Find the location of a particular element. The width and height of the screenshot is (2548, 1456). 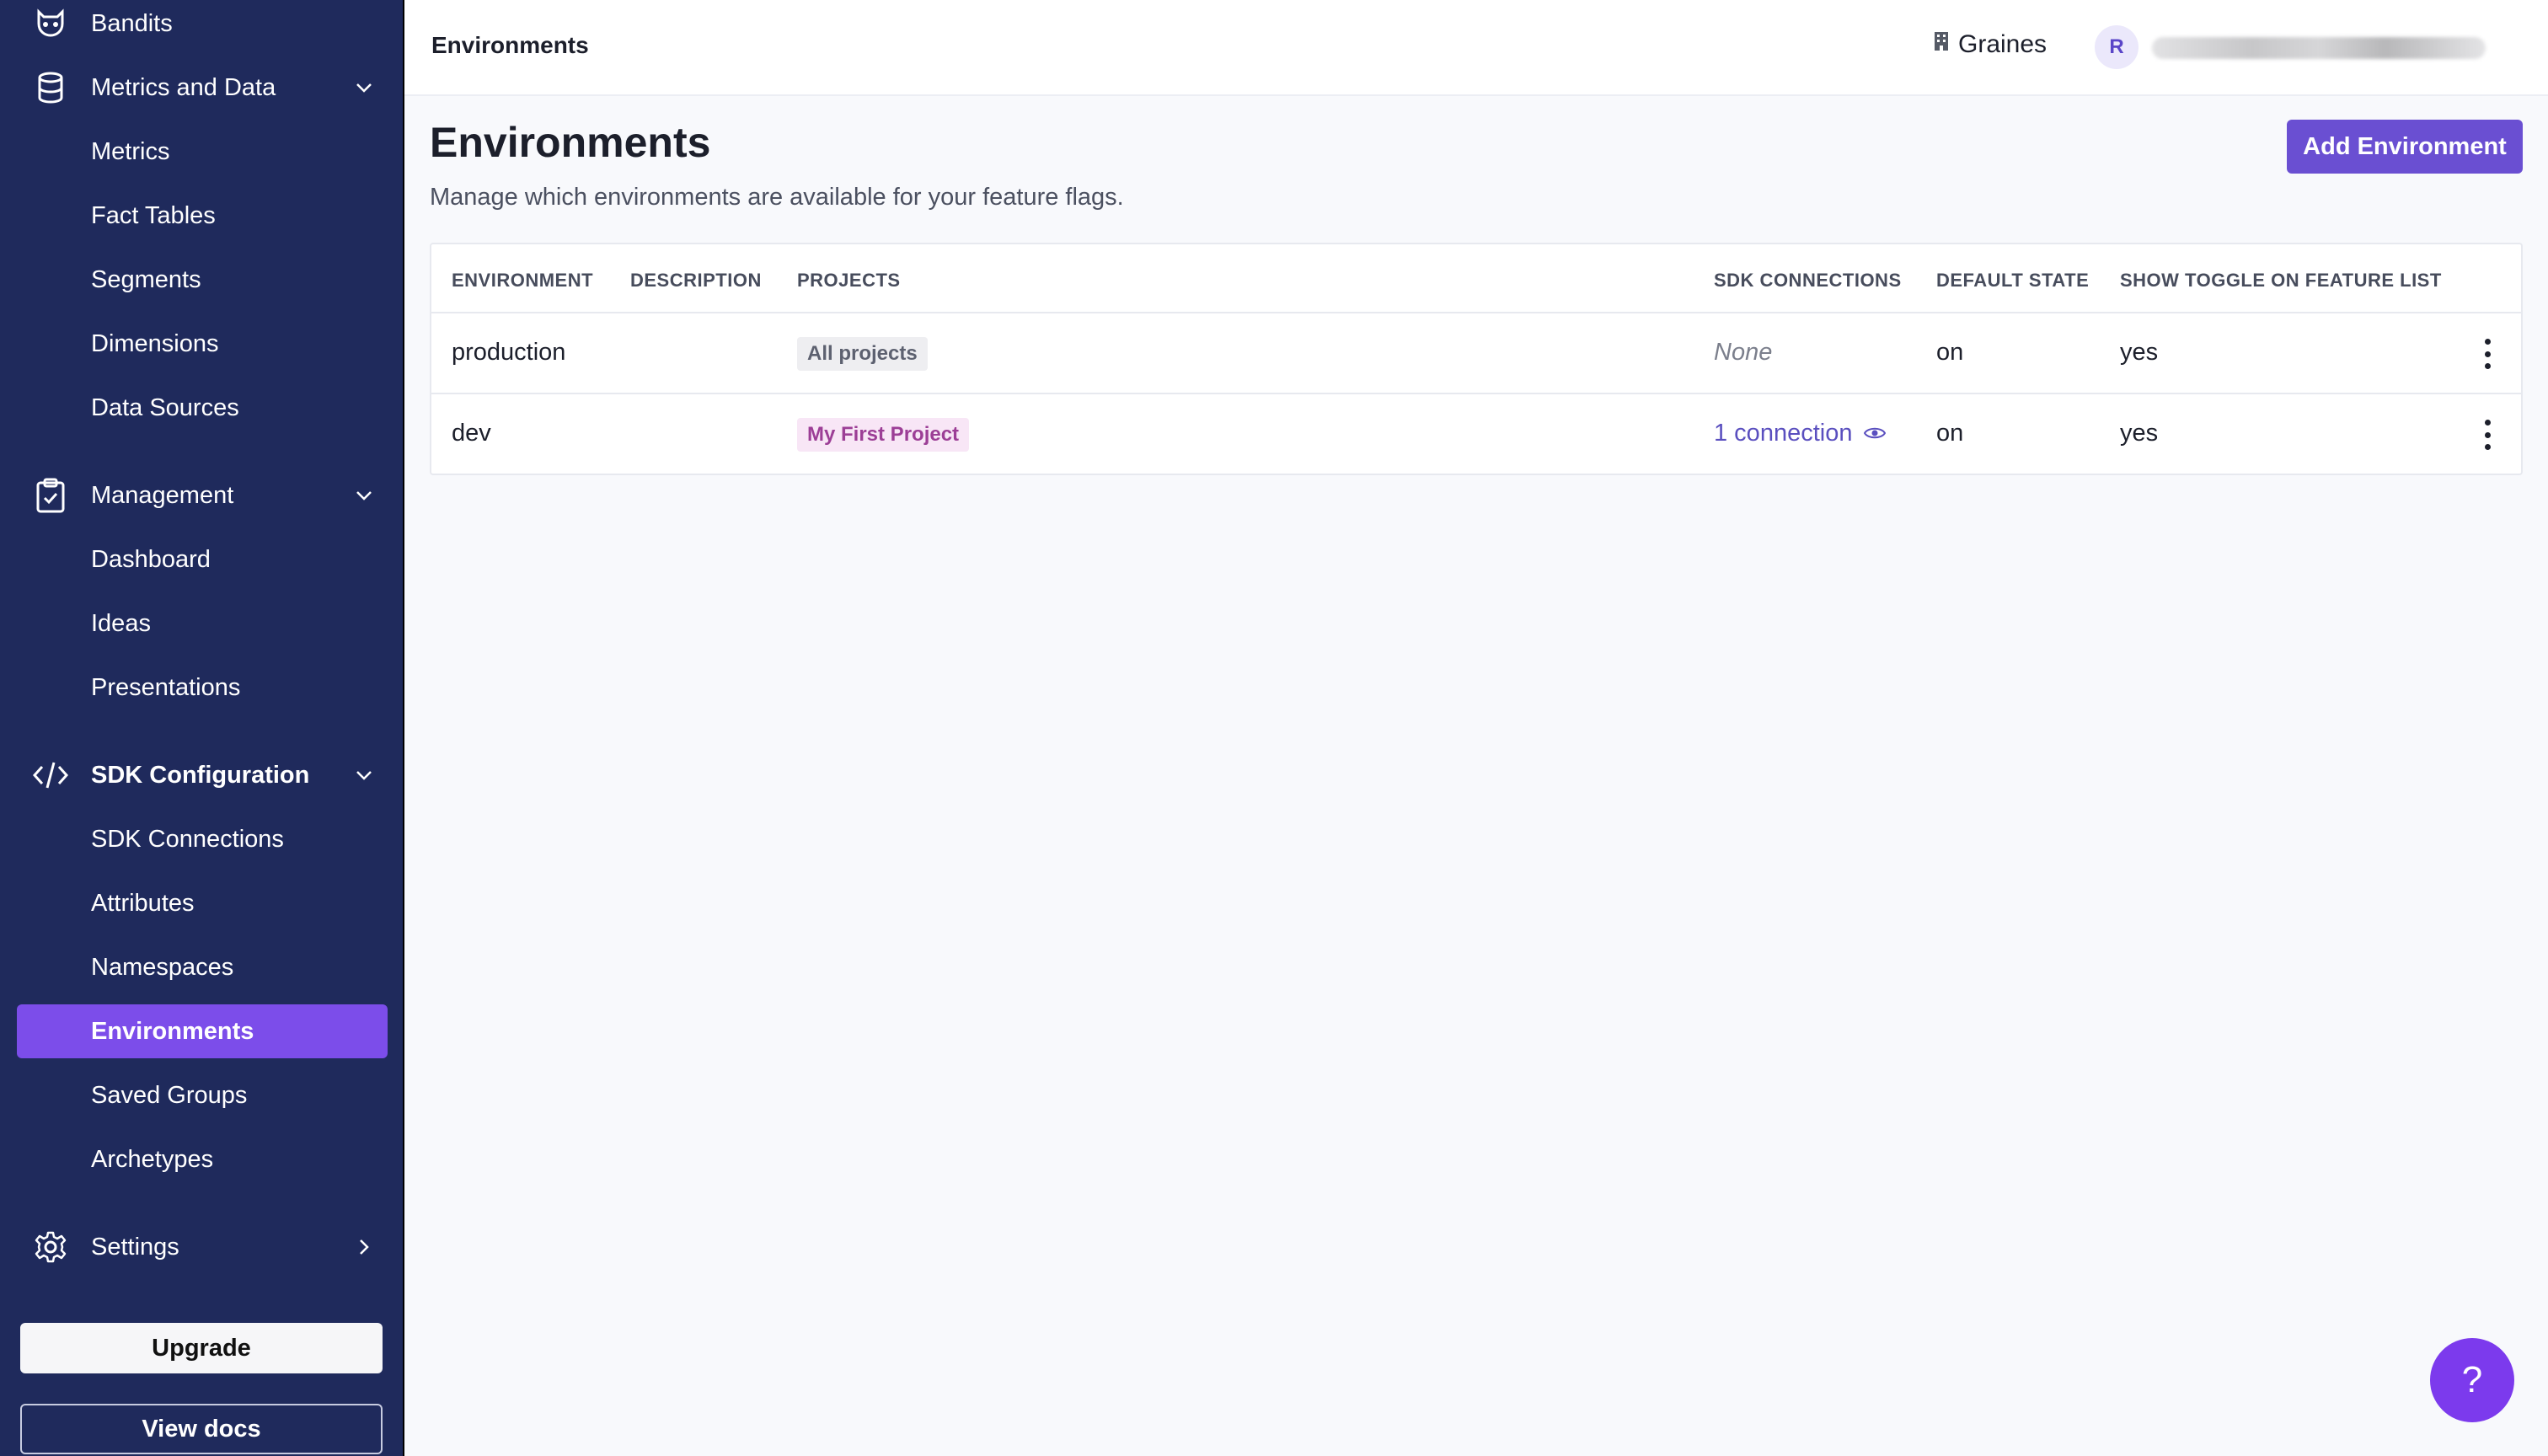

sidebar-item-label: Dashboard is located at coordinates (151, 559).